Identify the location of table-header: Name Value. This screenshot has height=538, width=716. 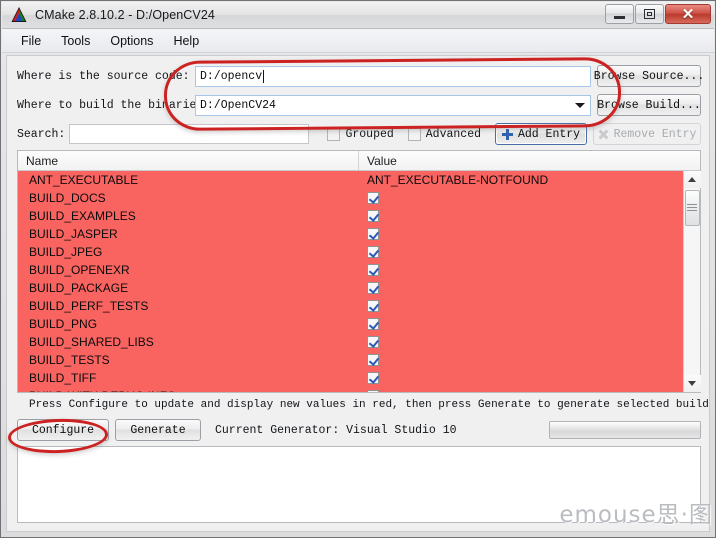
(359, 161).